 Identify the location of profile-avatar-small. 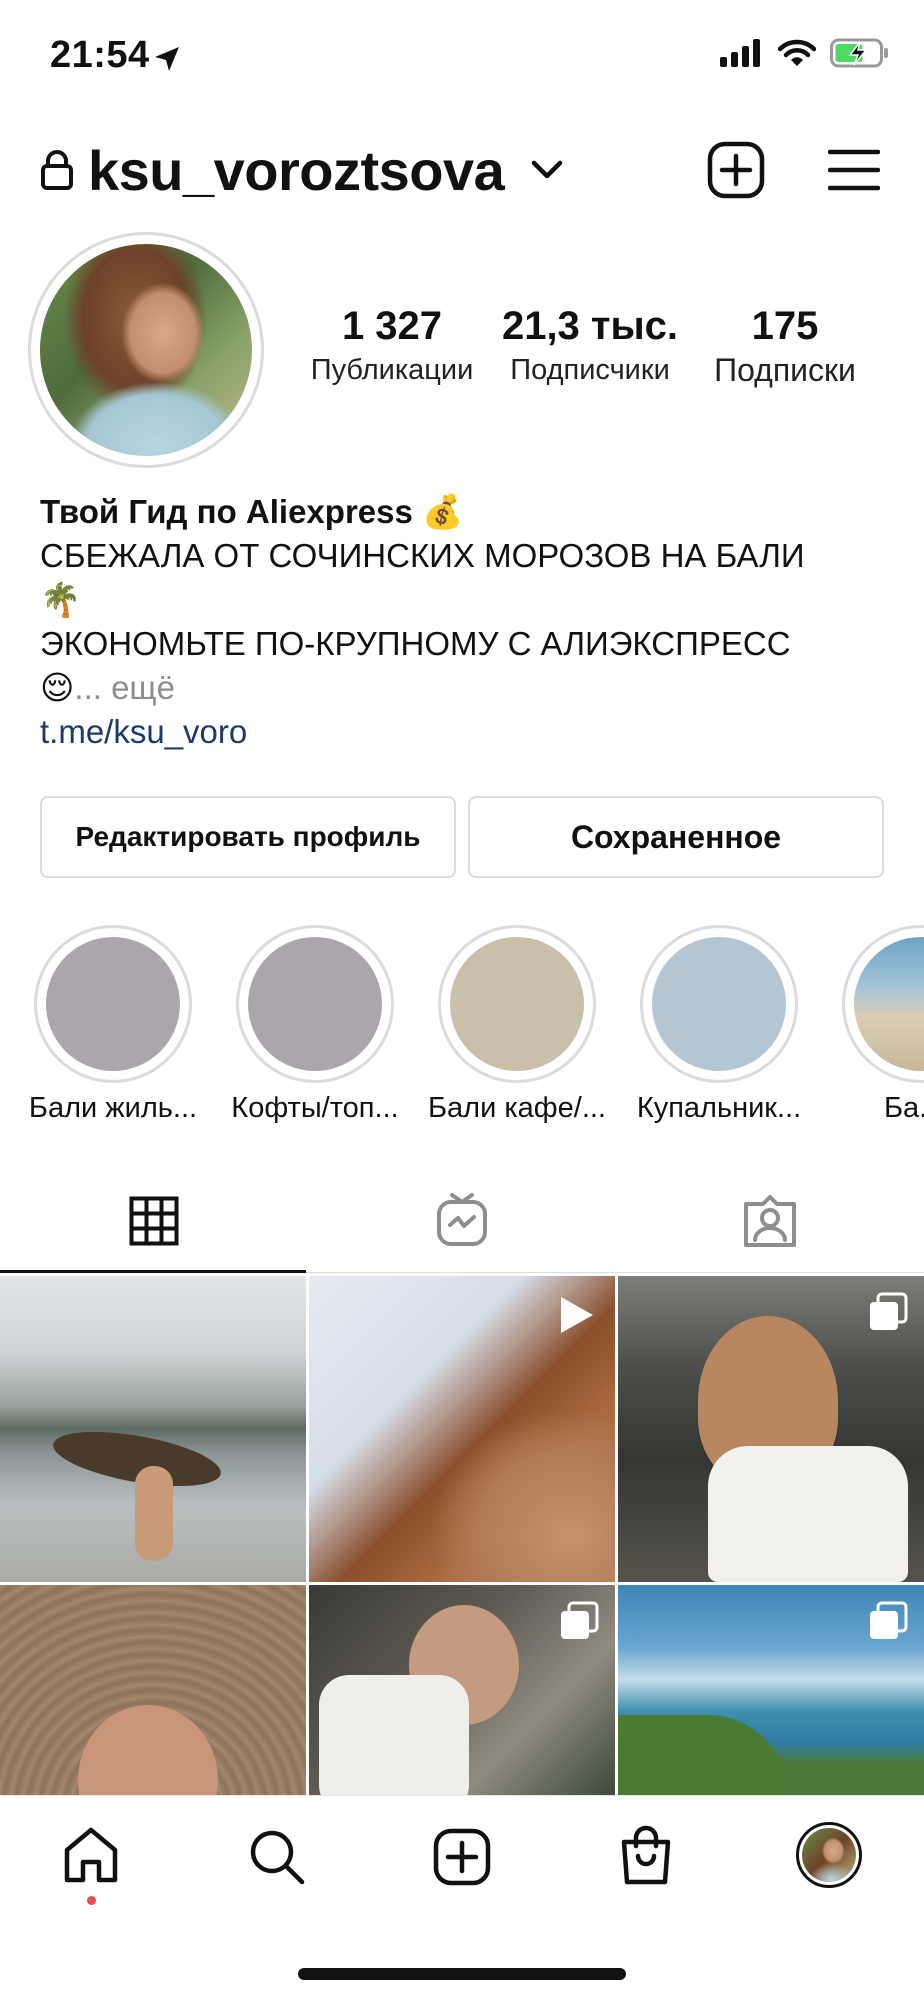
(829, 1855).